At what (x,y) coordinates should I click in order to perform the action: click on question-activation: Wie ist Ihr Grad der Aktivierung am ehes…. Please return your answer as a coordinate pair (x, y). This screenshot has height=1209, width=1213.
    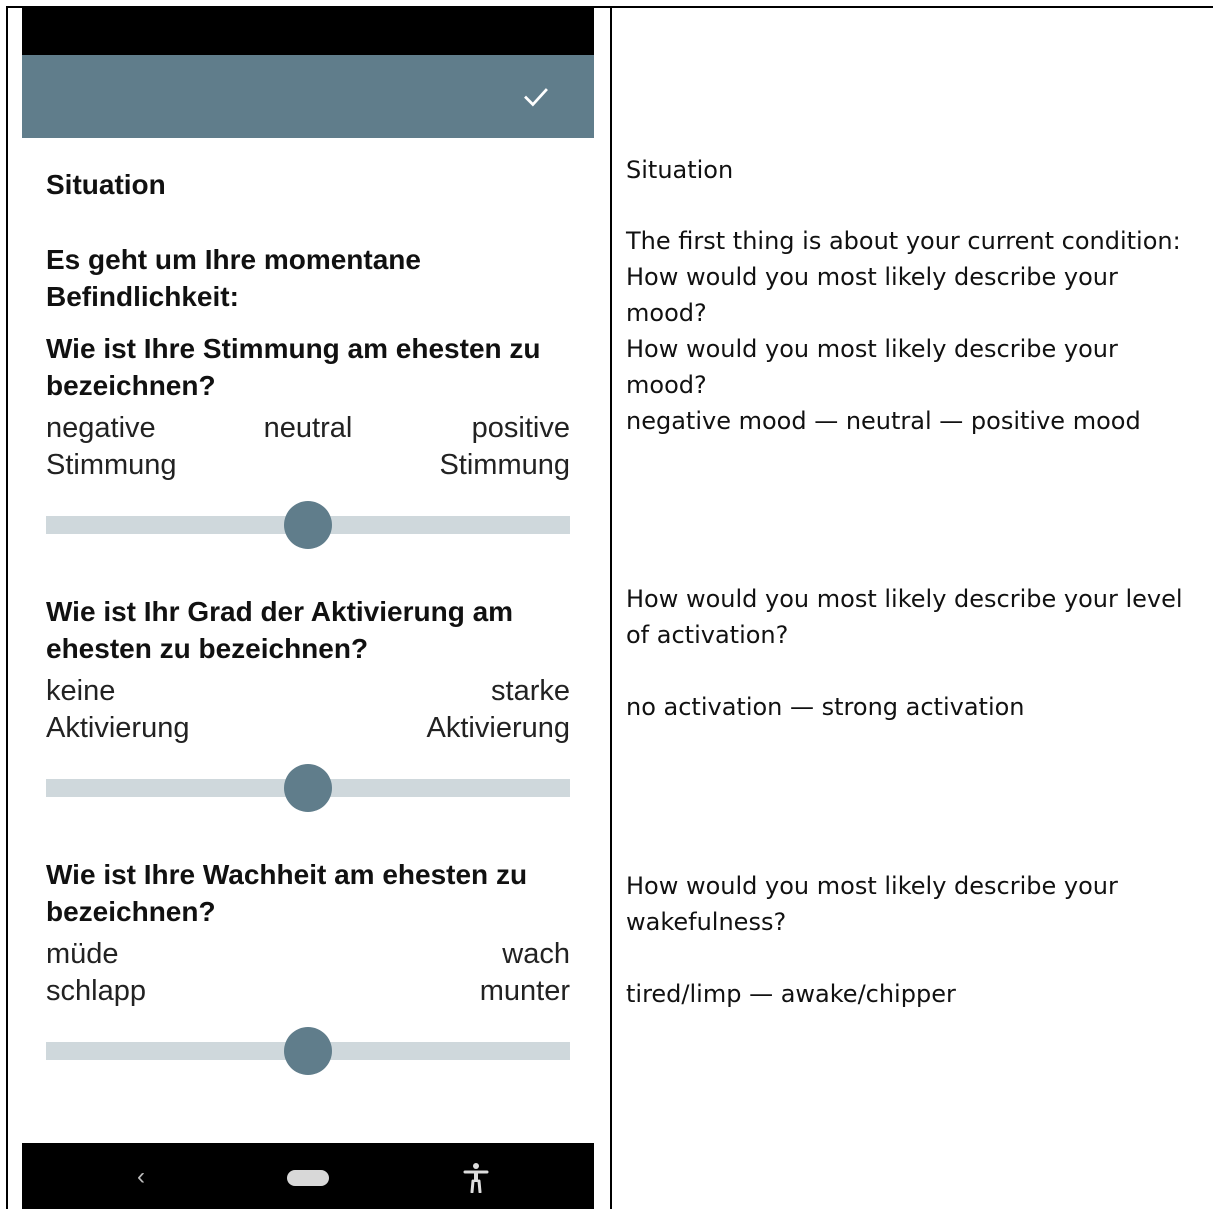
    Looking at the image, I should click on (280, 630).